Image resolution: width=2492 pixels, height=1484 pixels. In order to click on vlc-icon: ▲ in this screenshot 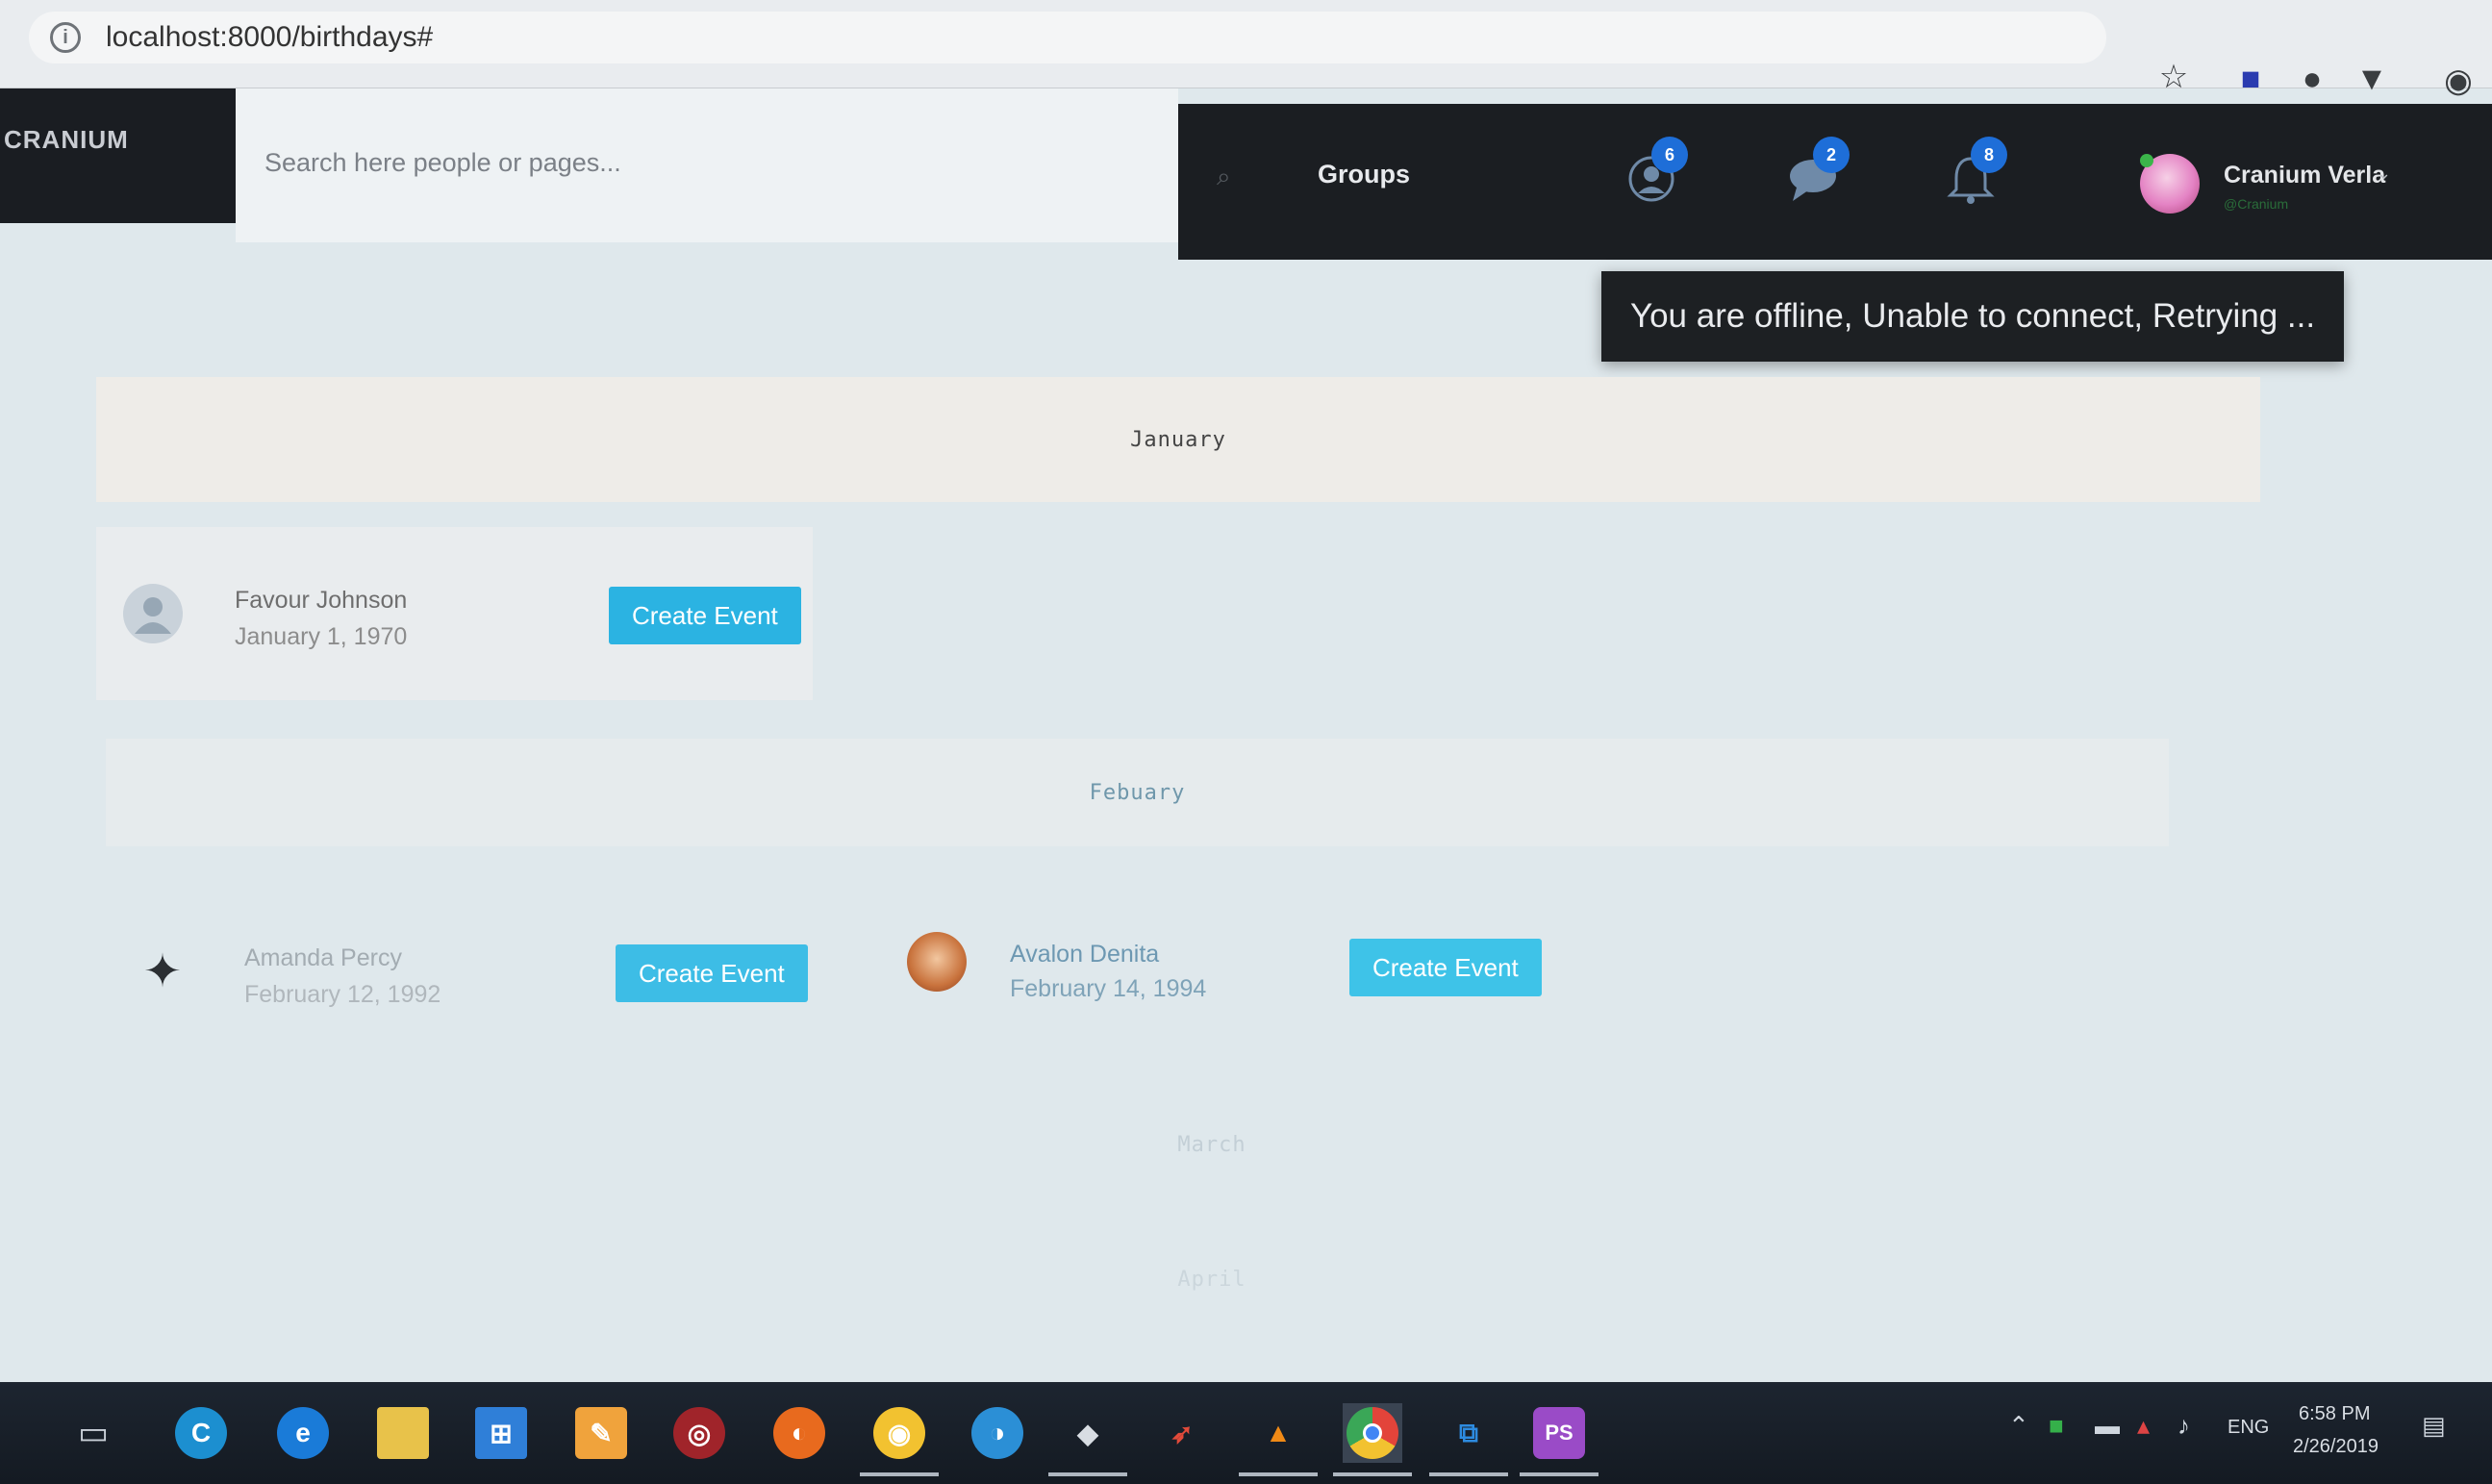, I will do `click(1278, 1439)`.